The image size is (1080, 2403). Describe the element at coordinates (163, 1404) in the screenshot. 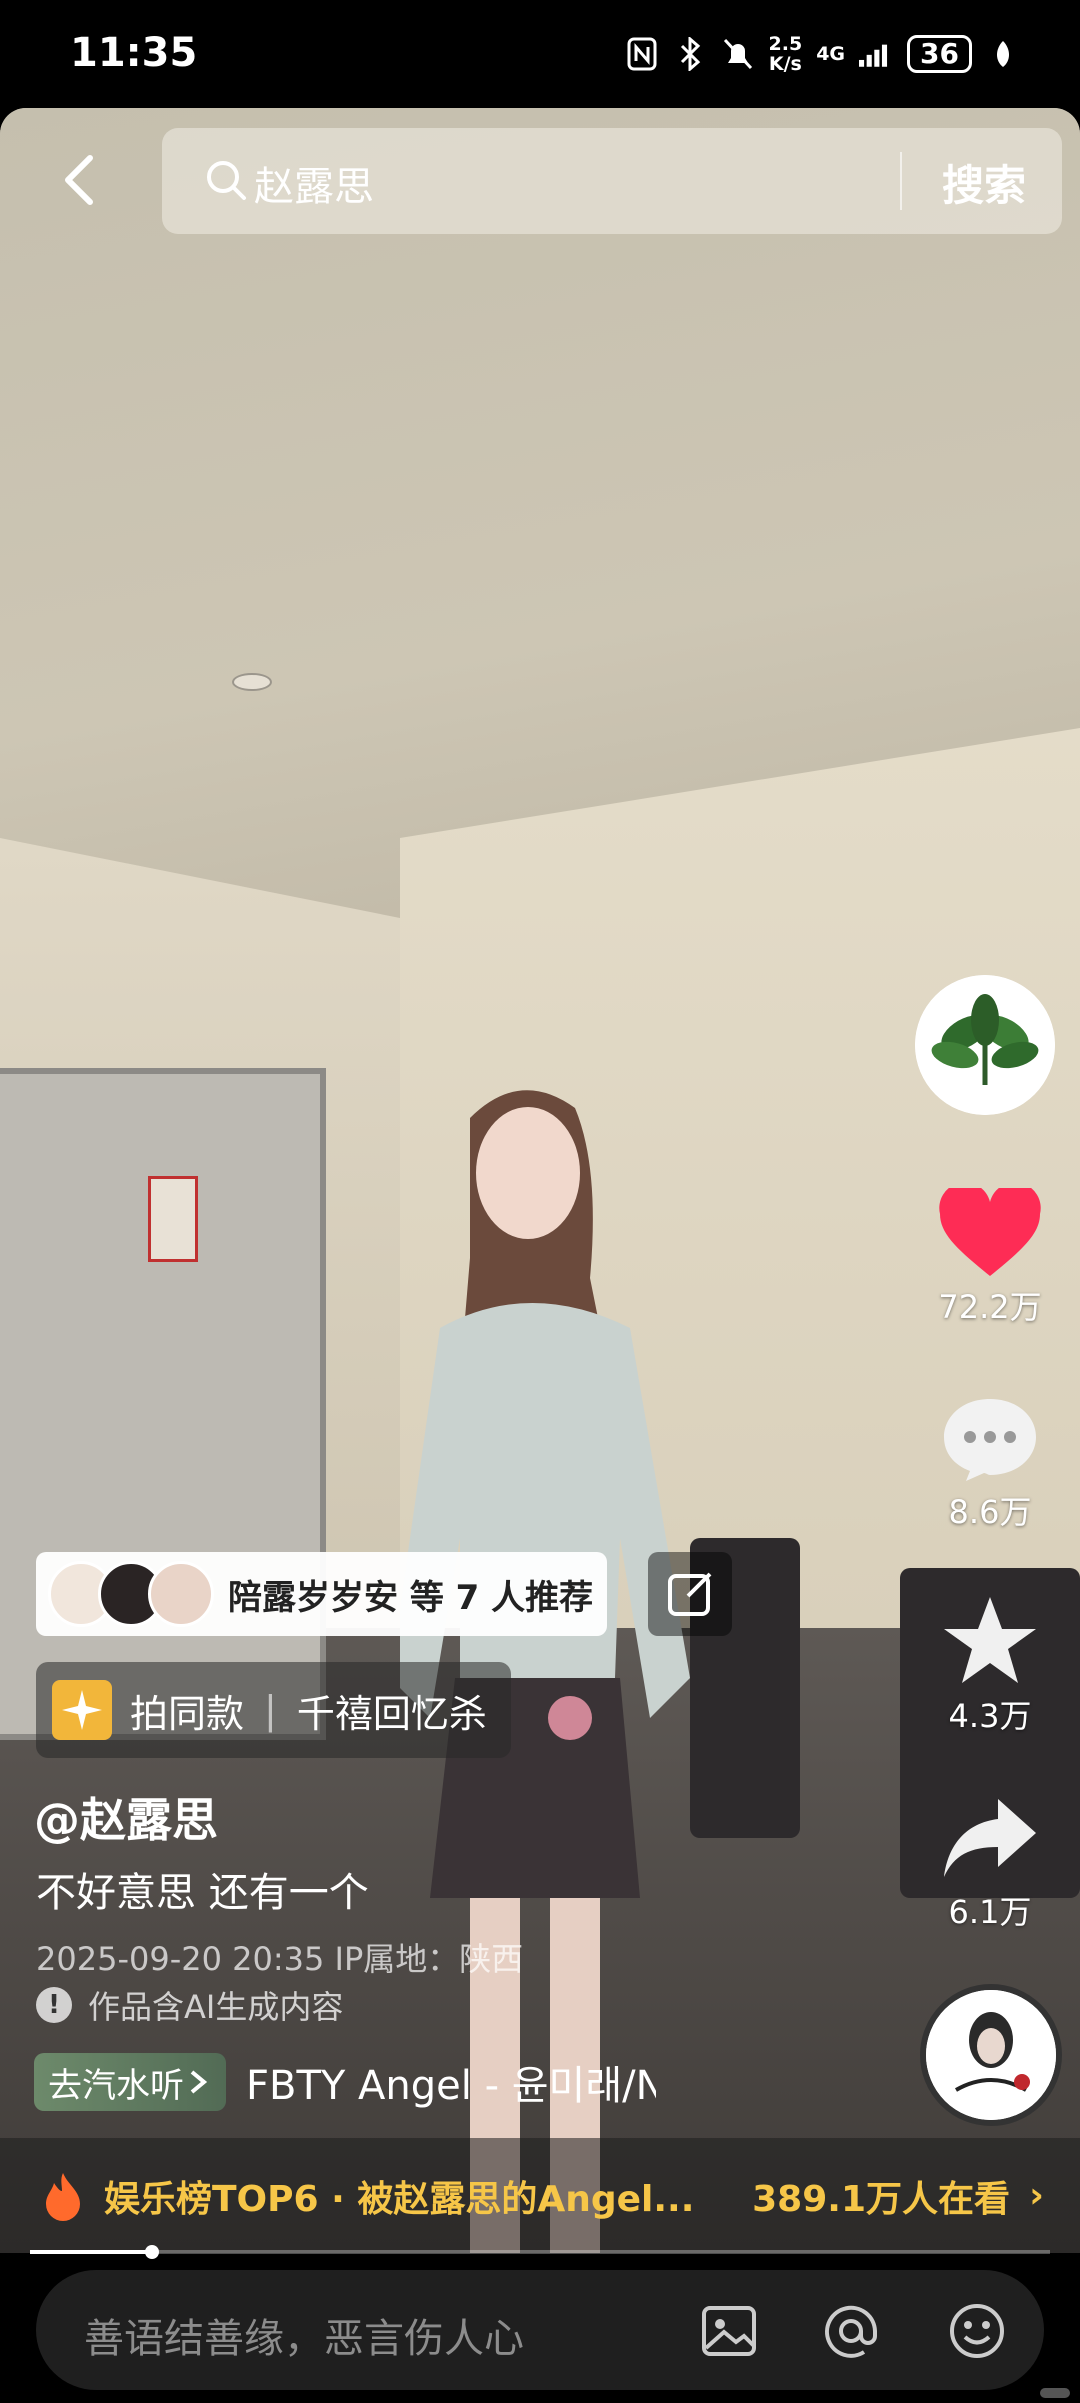

I see `scene-door` at that location.